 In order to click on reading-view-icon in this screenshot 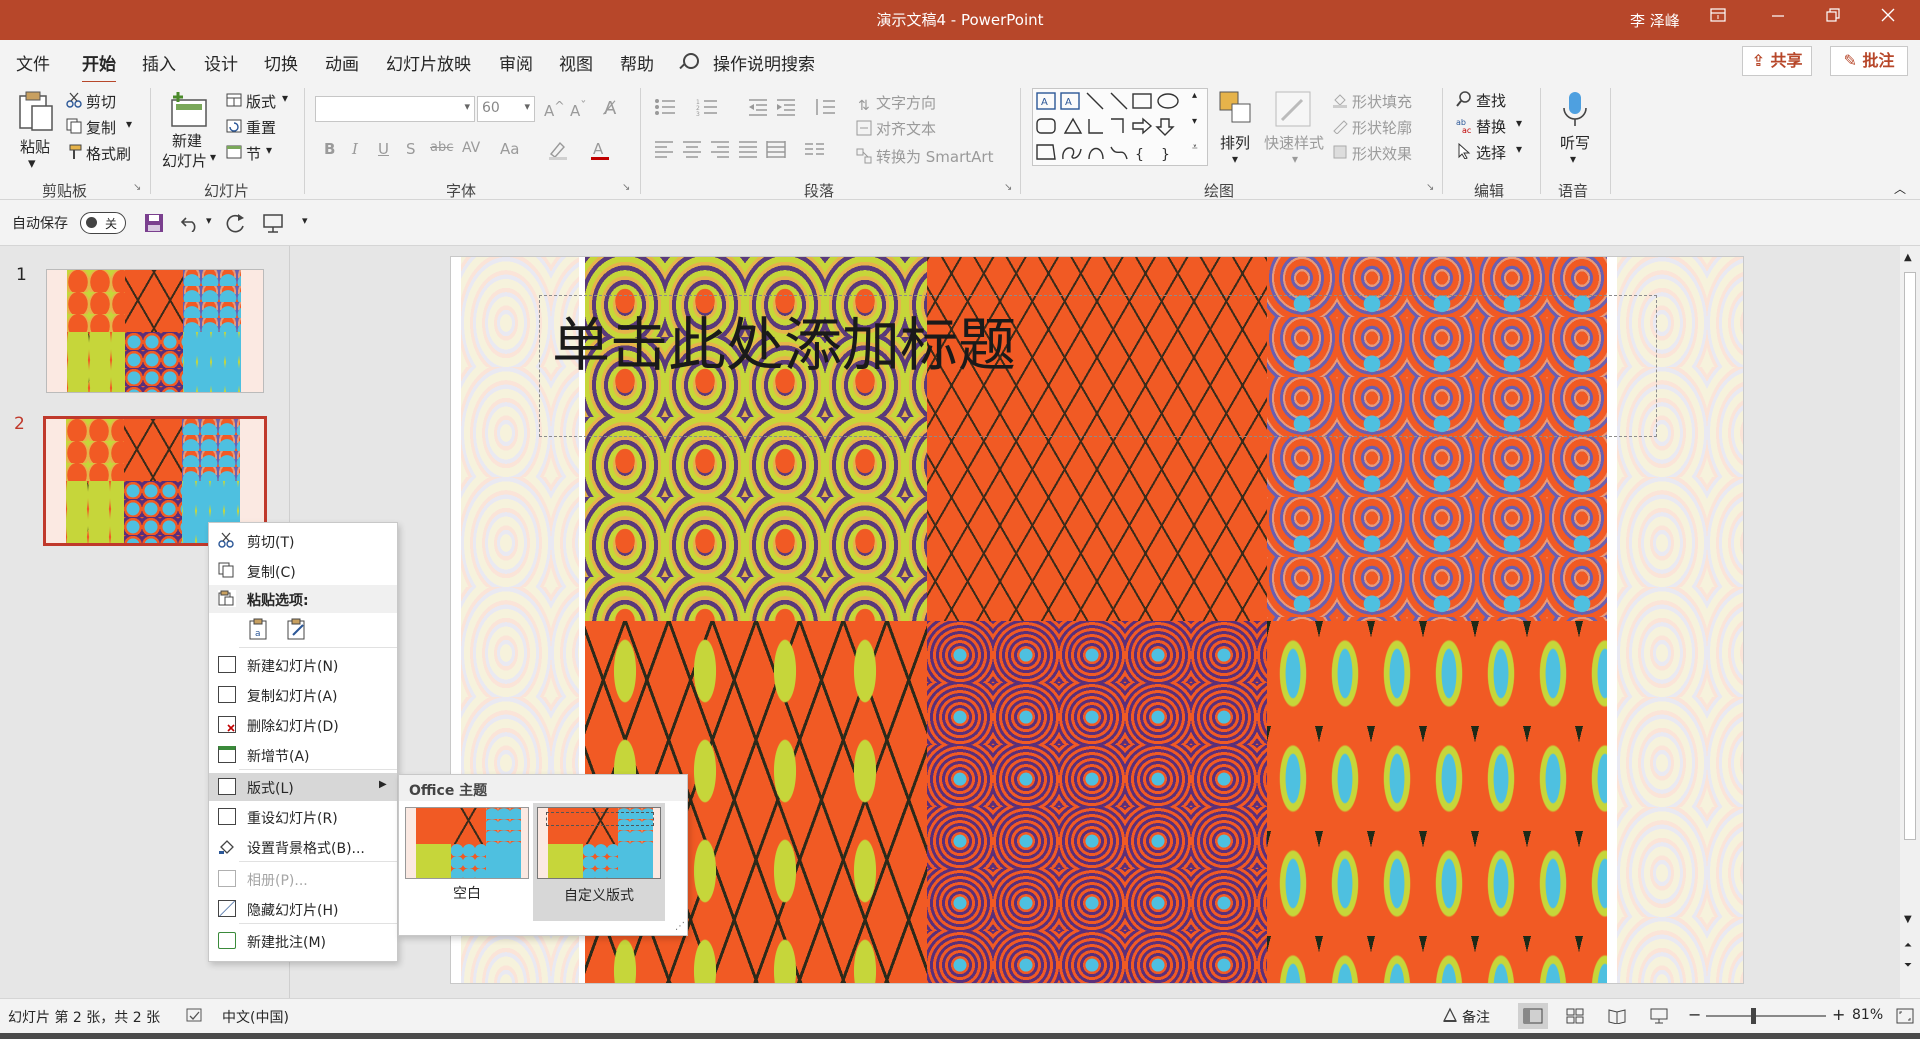, I will do `click(1617, 1018)`.